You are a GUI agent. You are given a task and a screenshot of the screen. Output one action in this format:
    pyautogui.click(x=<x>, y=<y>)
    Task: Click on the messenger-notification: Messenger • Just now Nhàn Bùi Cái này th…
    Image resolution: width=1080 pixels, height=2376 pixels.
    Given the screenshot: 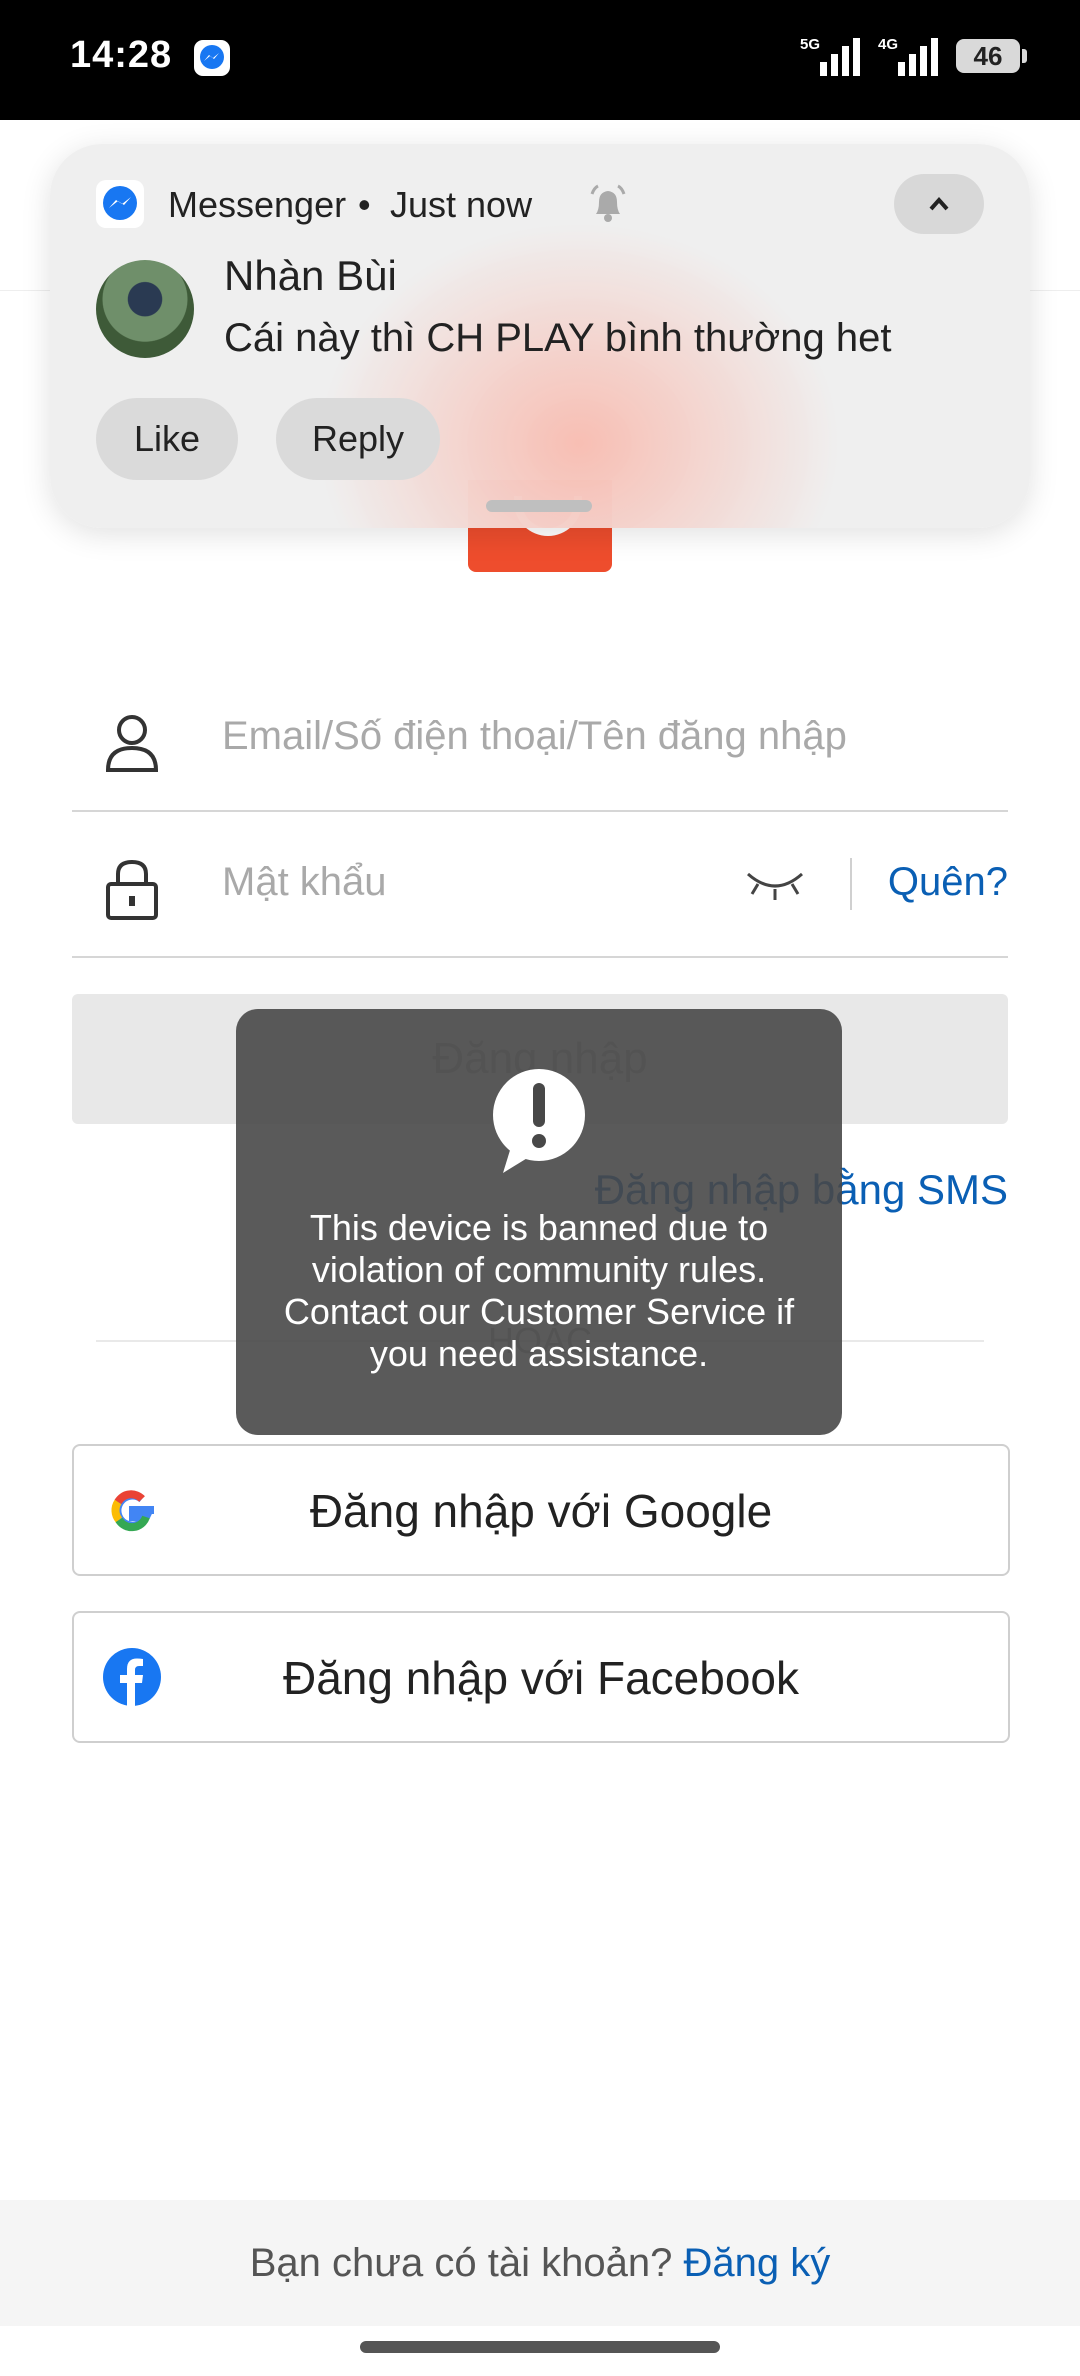 What is the action you would take?
    pyautogui.click(x=540, y=336)
    